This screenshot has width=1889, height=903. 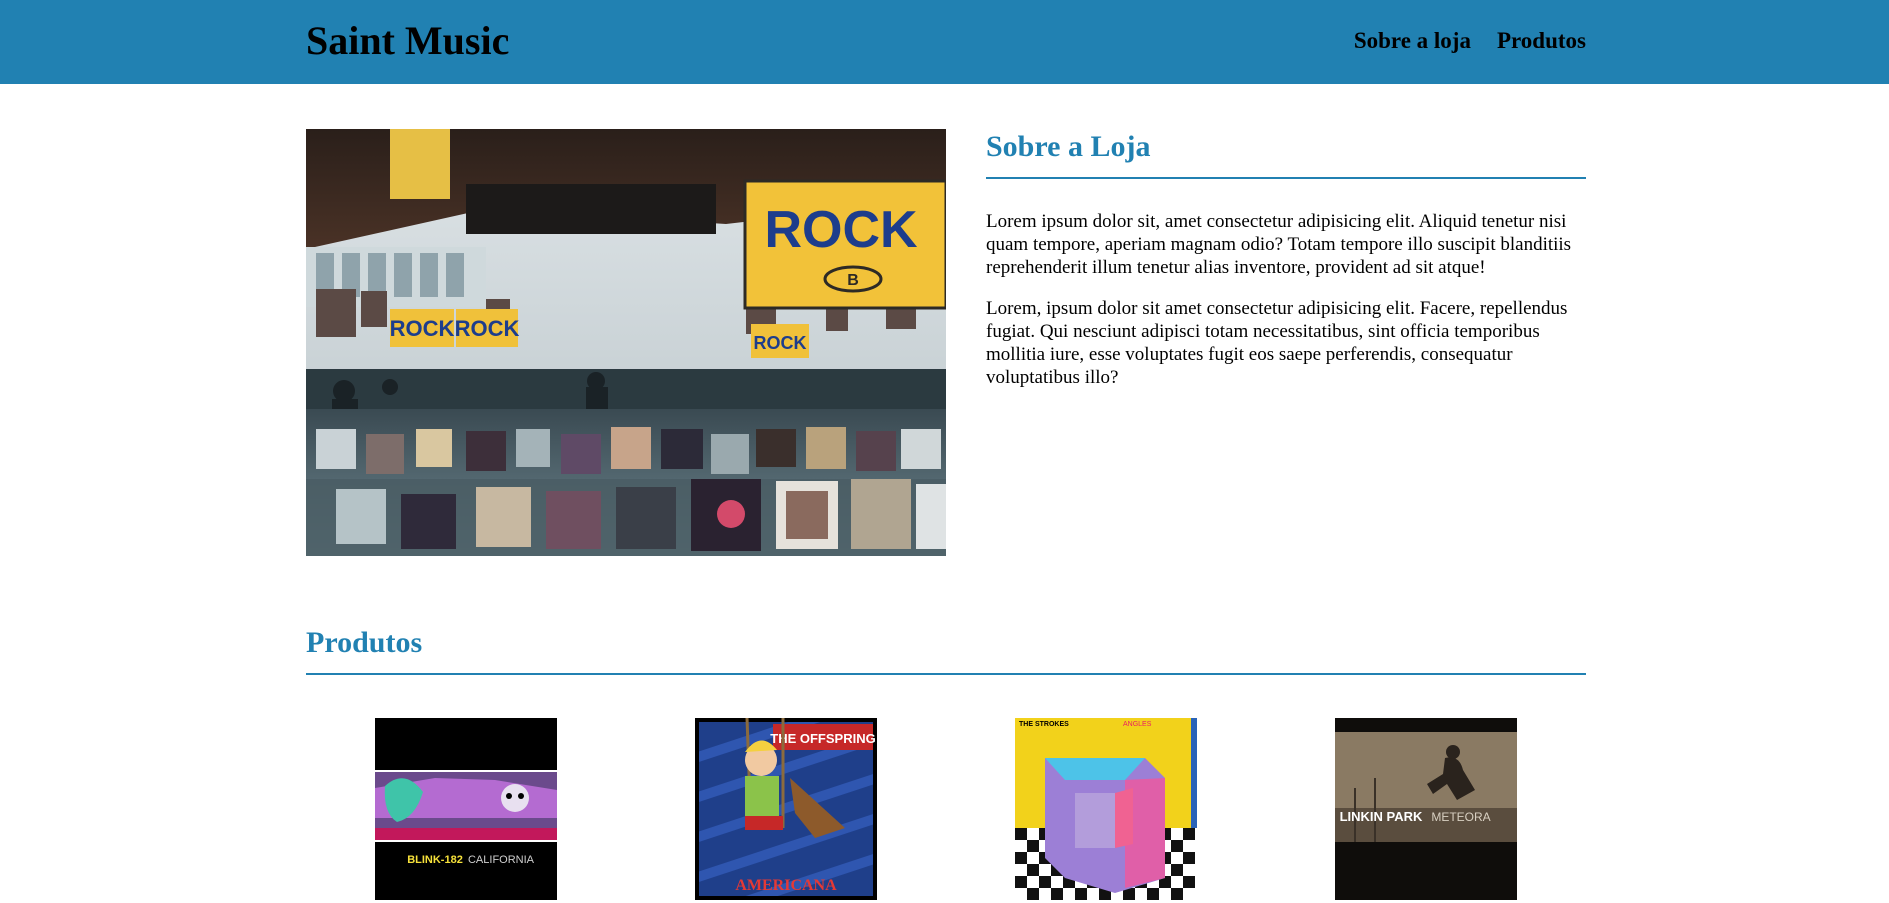 I want to click on svg-text: LINKIN PARK, so click(x=1381, y=816).